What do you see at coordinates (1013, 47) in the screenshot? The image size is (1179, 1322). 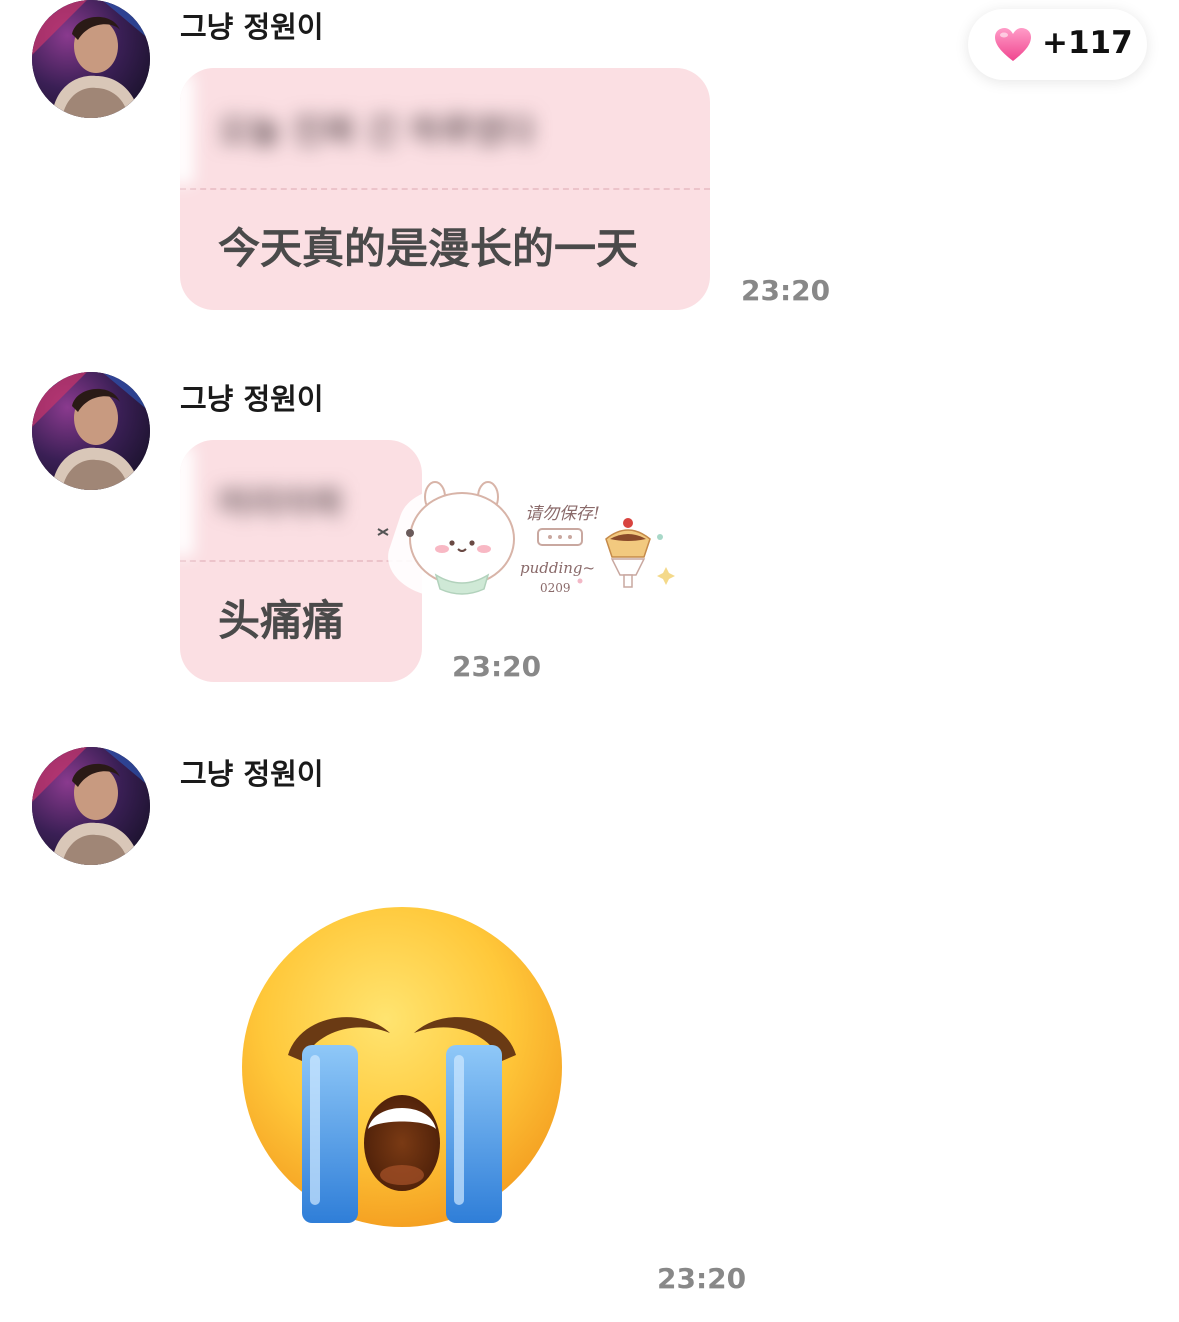 I see `heart-icon` at bounding box center [1013, 47].